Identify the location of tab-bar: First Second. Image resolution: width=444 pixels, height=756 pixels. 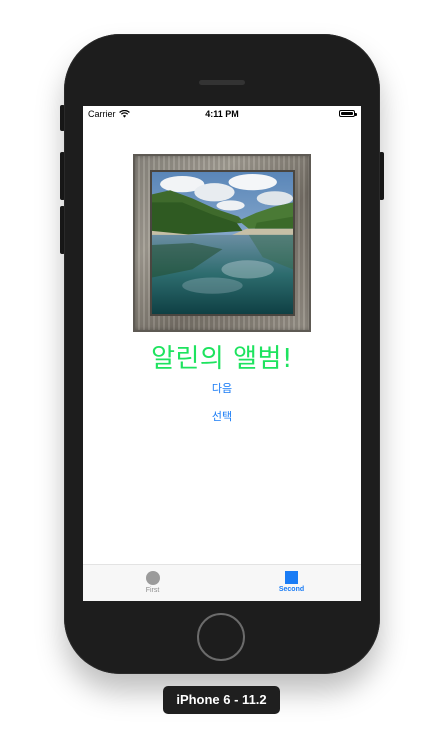
(222, 582).